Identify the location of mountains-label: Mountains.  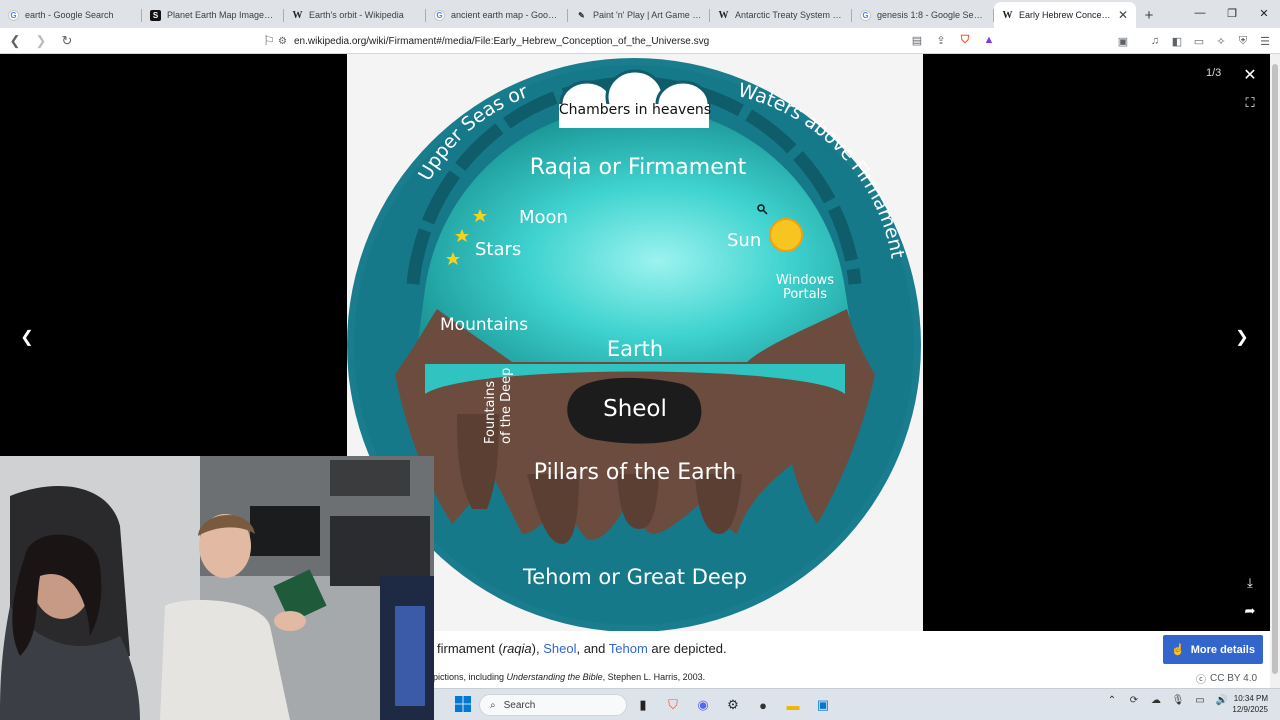
(484, 325).